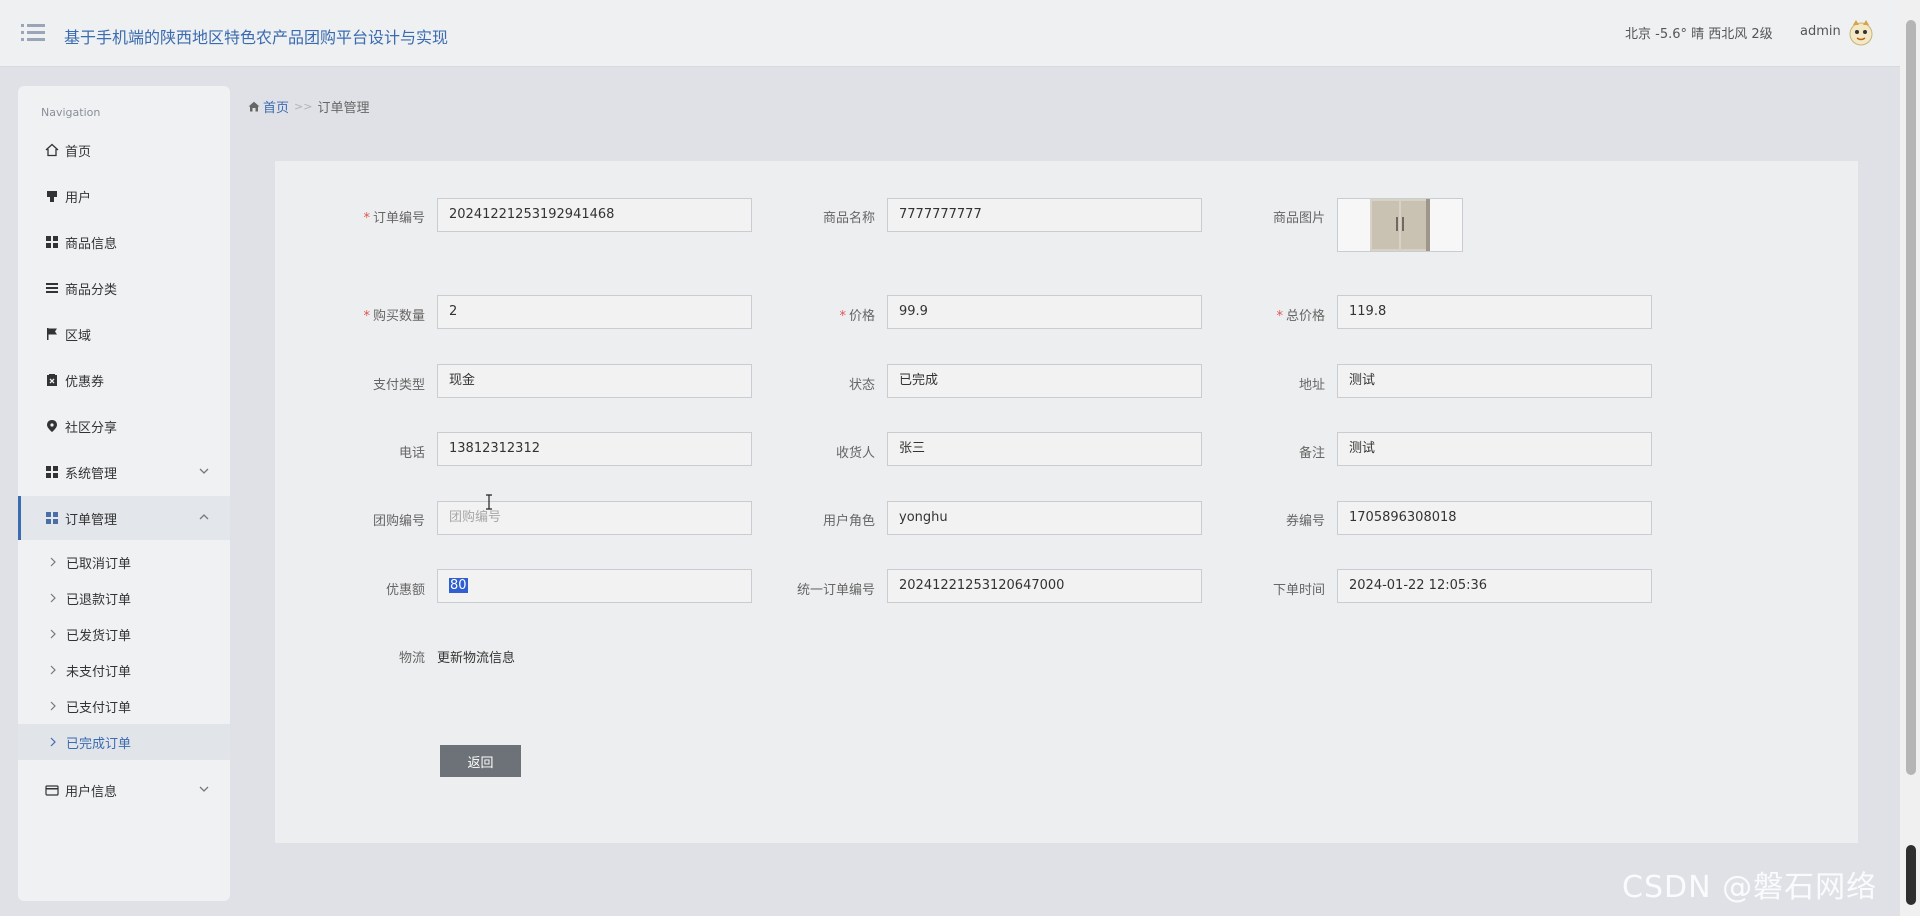 Image resolution: width=1920 pixels, height=916 pixels. Describe the element at coordinates (594, 586) in the screenshot. I see `discount-field: 80` at that location.